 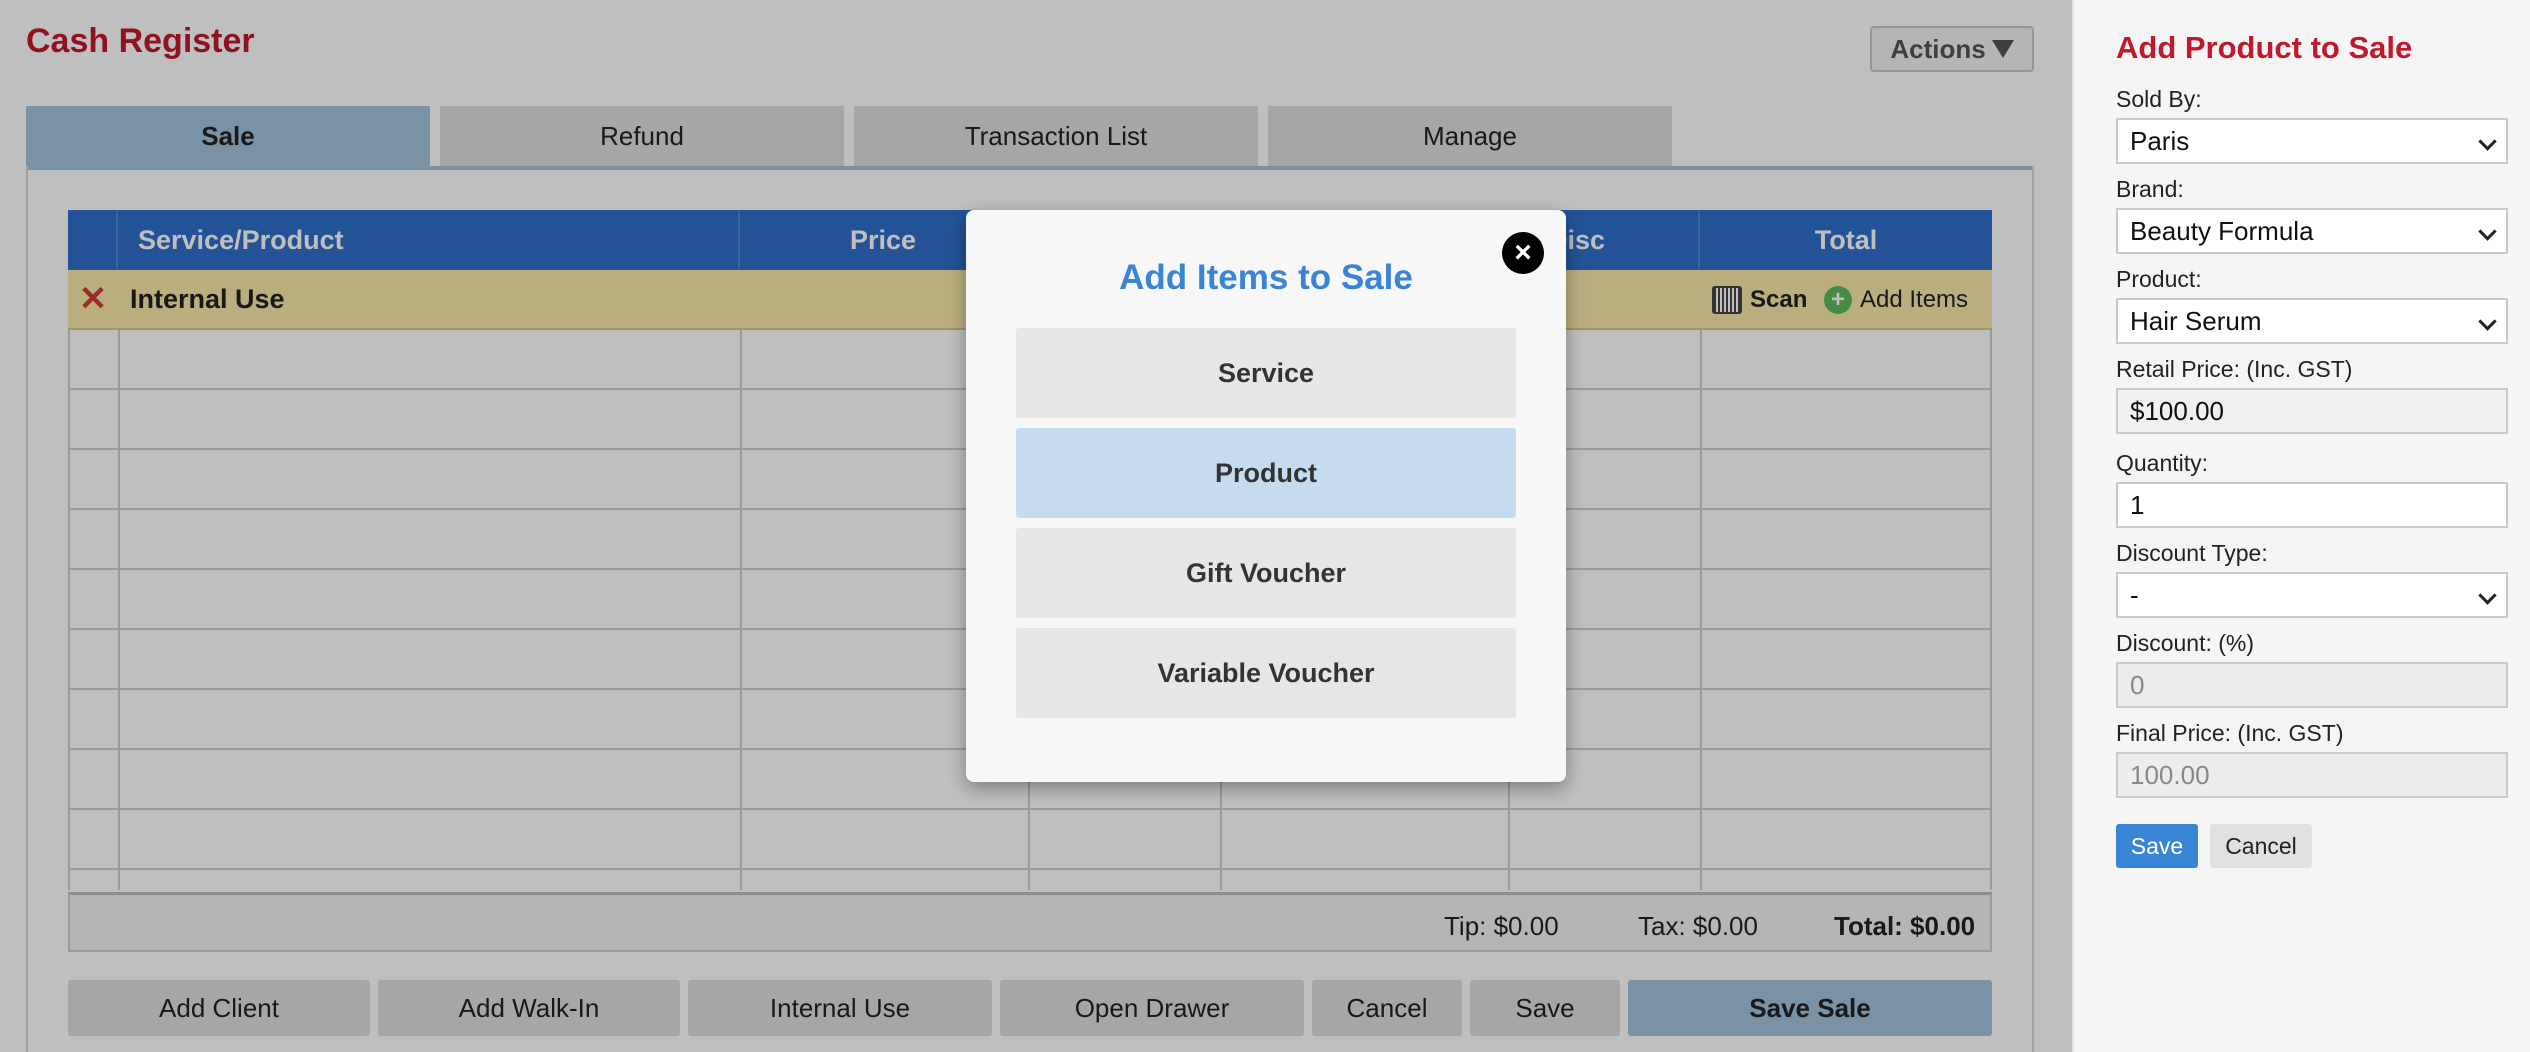 I want to click on sold-by-select: Paris, so click(x=2312, y=141).